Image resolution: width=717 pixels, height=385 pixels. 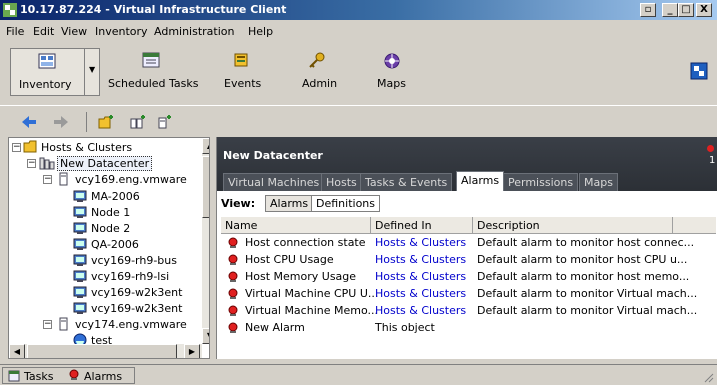 I want to click on folder-icon, so click(x=30, y=146).